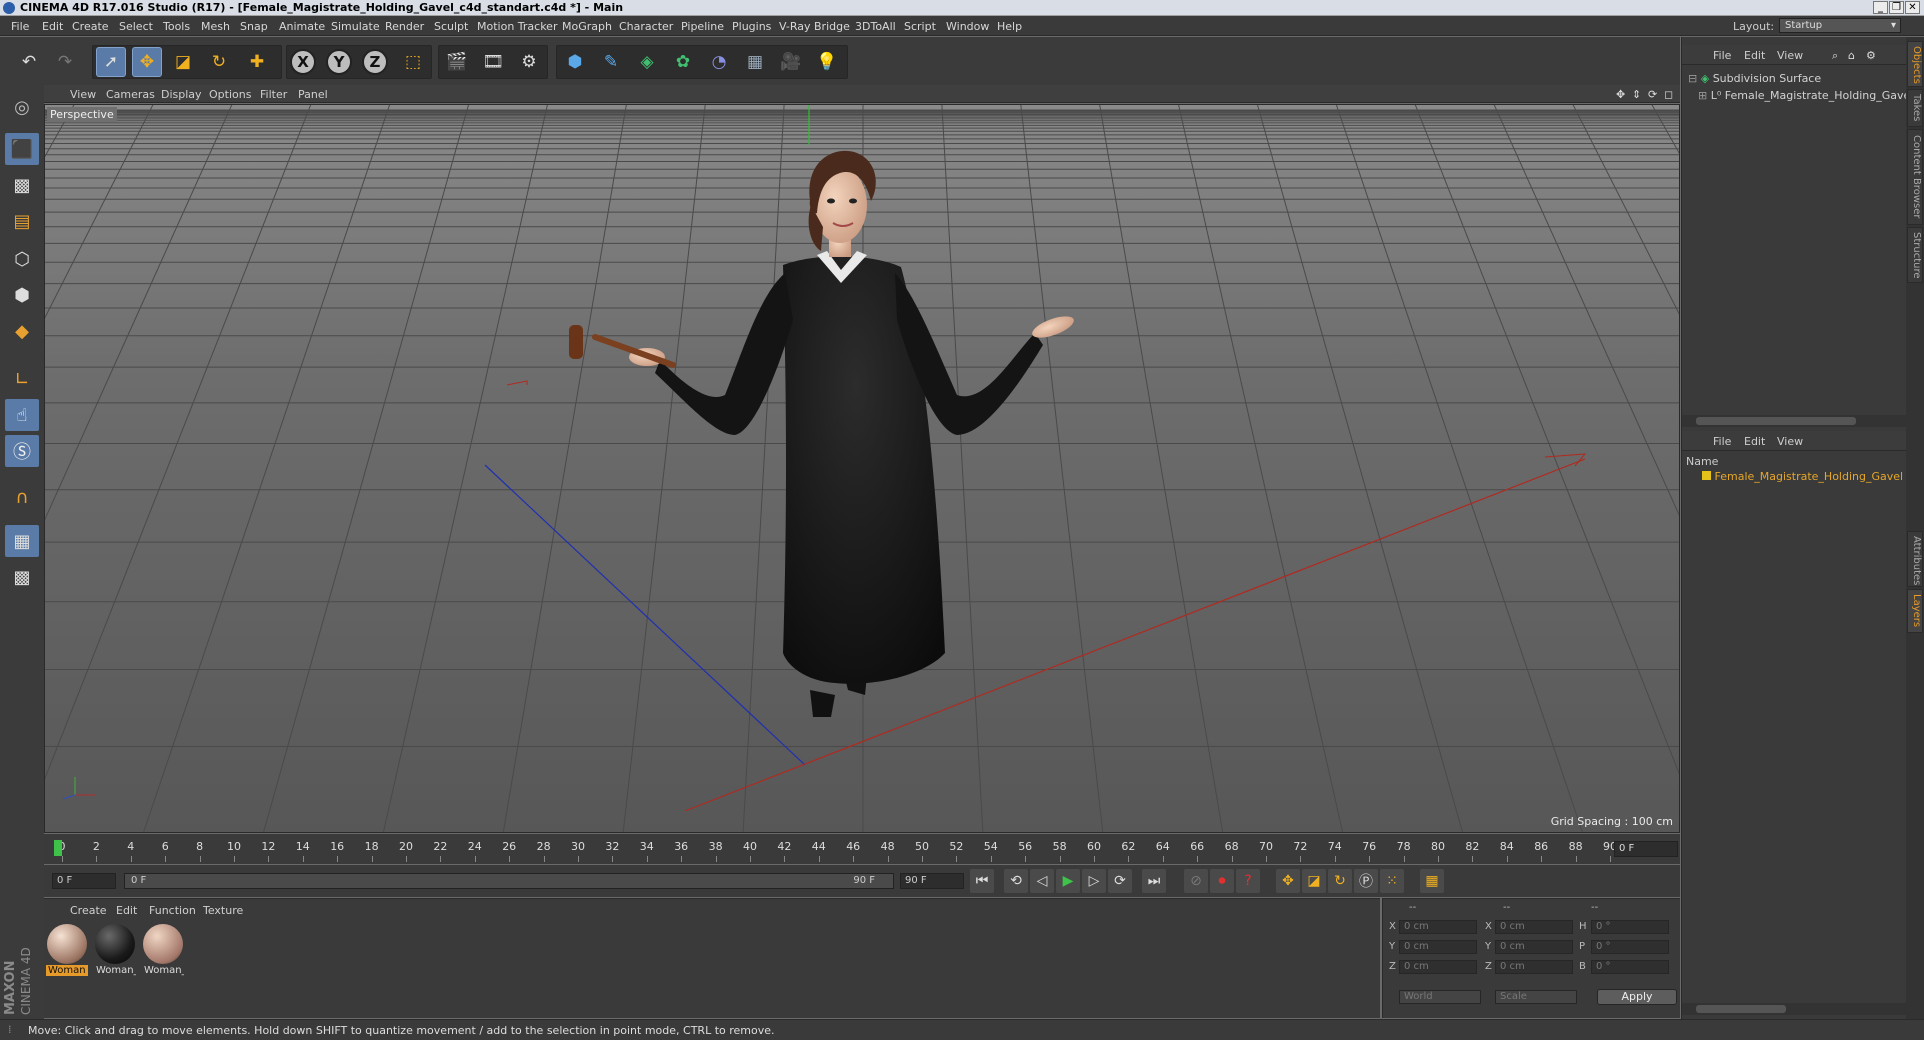 This screenshot has width=1924, height=1040. What do you see at coordinates (176, 26) in the screenshot?
I see `menu-tools: Tools` at bounding box center [176, 26].